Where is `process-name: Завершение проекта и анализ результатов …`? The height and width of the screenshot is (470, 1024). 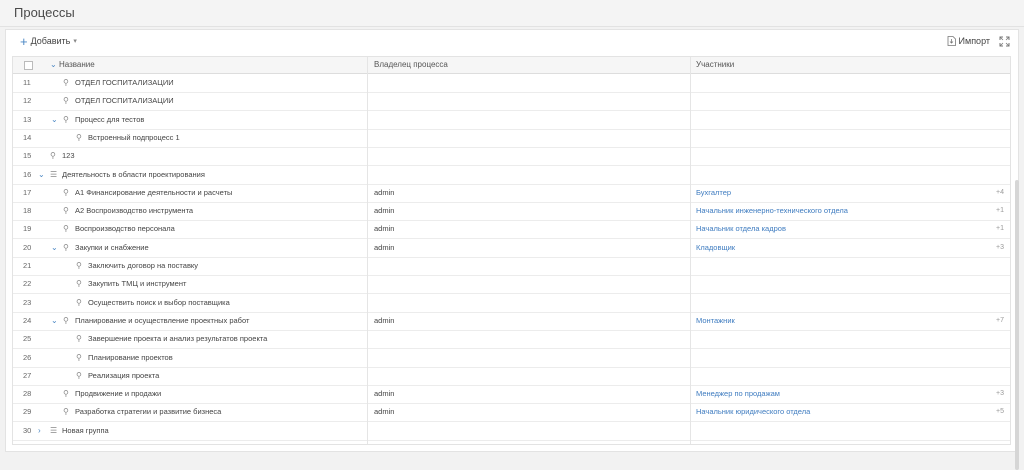
process-name: Завершение проекта и анализ результатов … is located at coordinates (177, 339).